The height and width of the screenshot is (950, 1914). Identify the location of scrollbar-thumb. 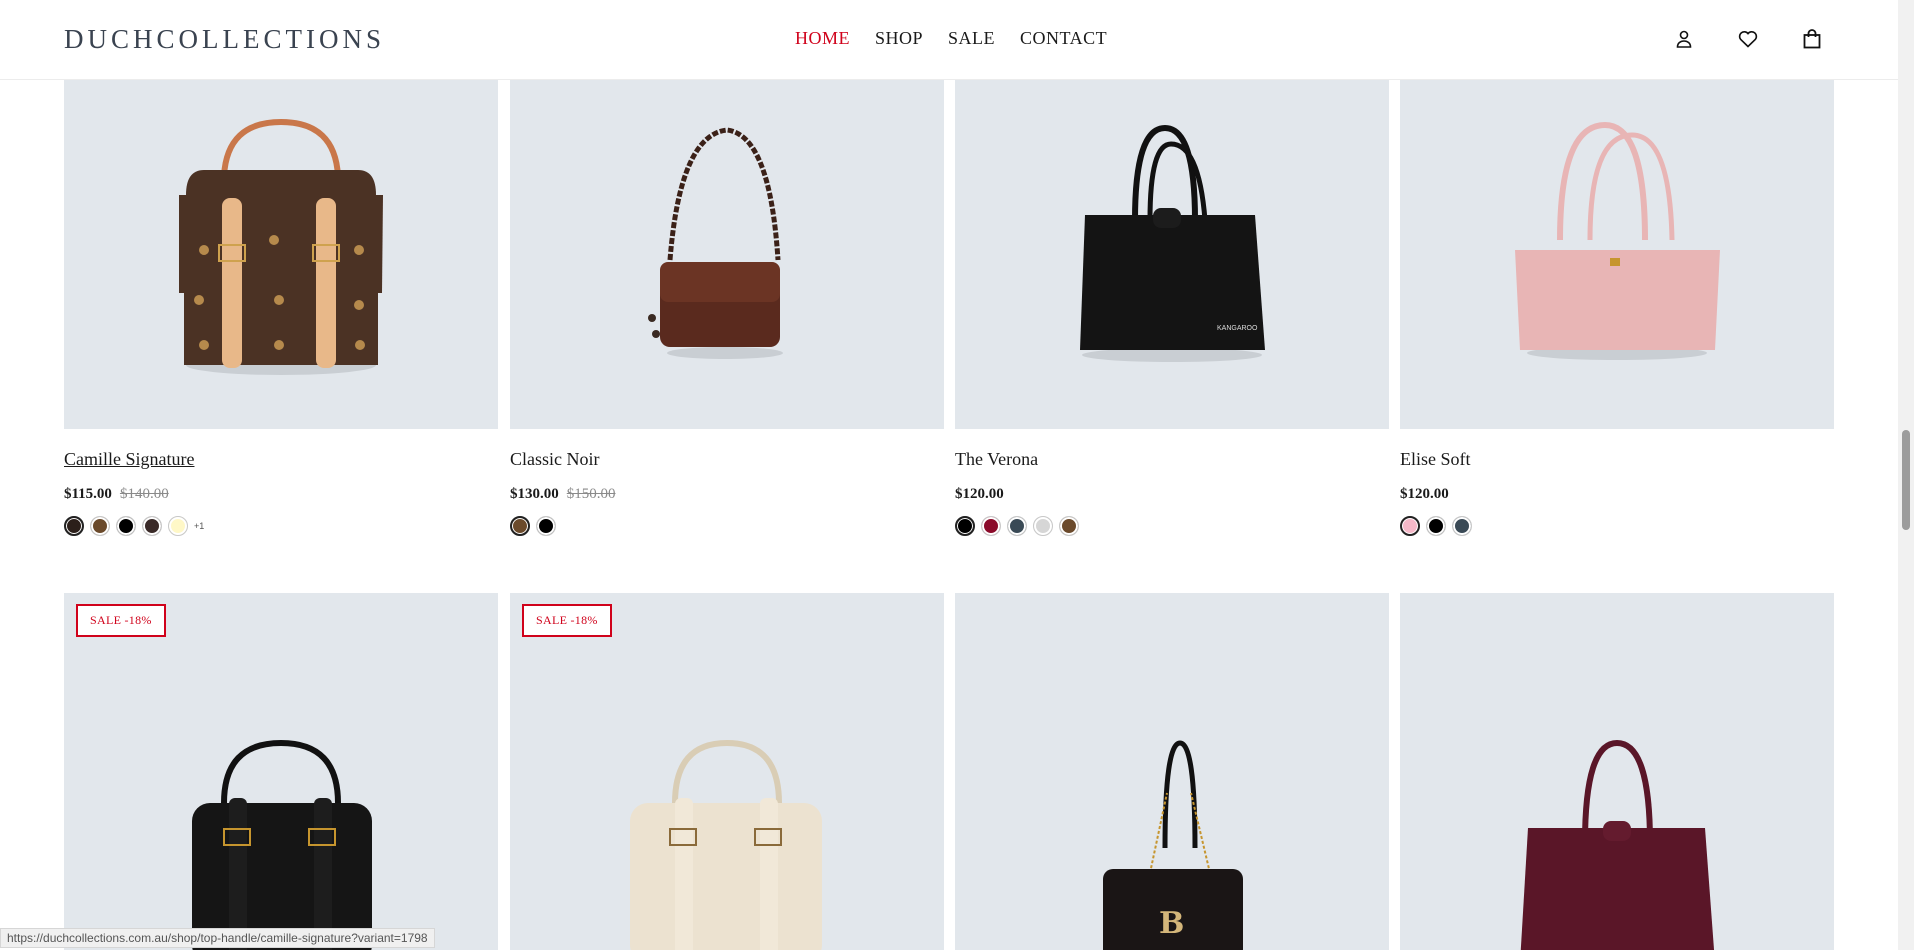
(1906, 480).